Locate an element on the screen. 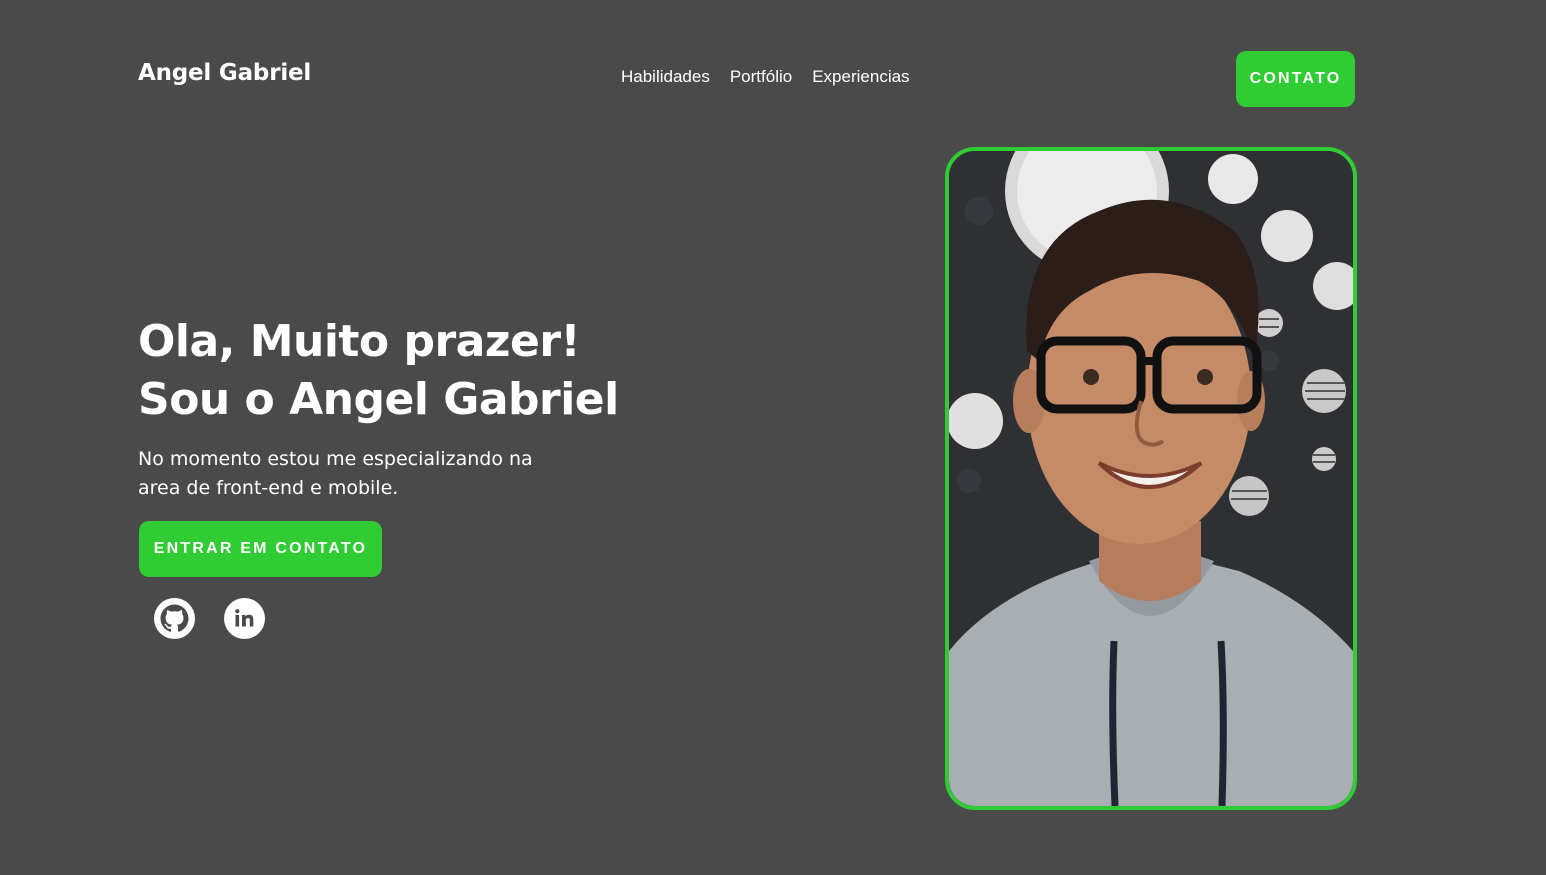  hero-title: Ola, Muito prazer! Sou o Angel Gabriel is located at coordinates (378, 371).